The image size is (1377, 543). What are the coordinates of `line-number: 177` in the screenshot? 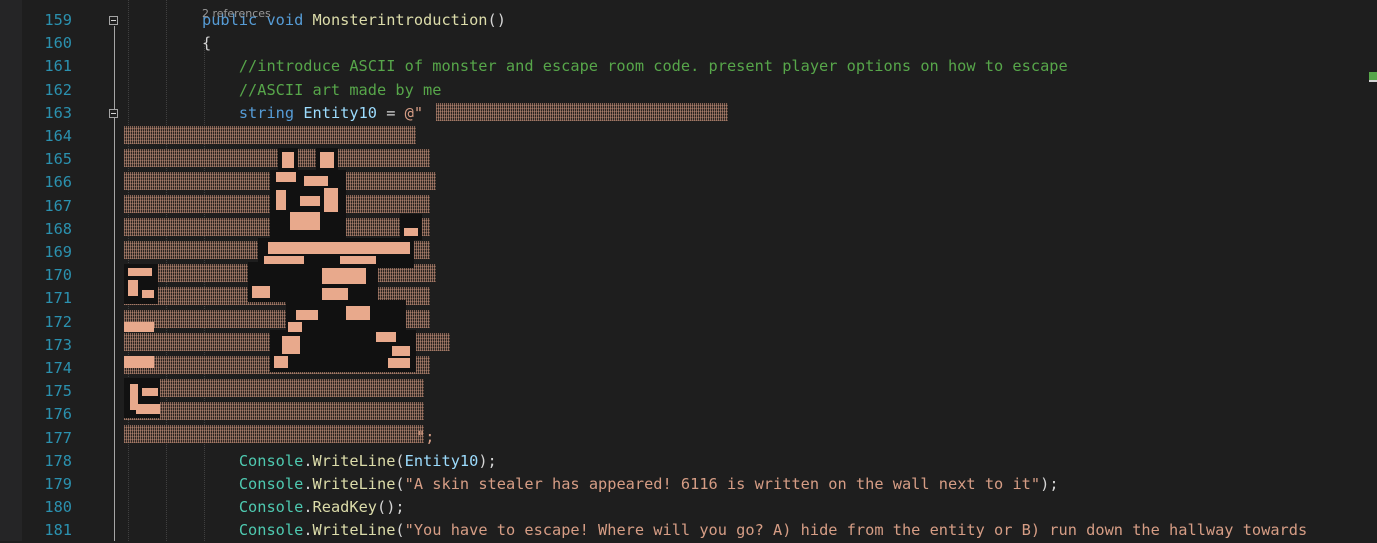 It's located at (58, 437).